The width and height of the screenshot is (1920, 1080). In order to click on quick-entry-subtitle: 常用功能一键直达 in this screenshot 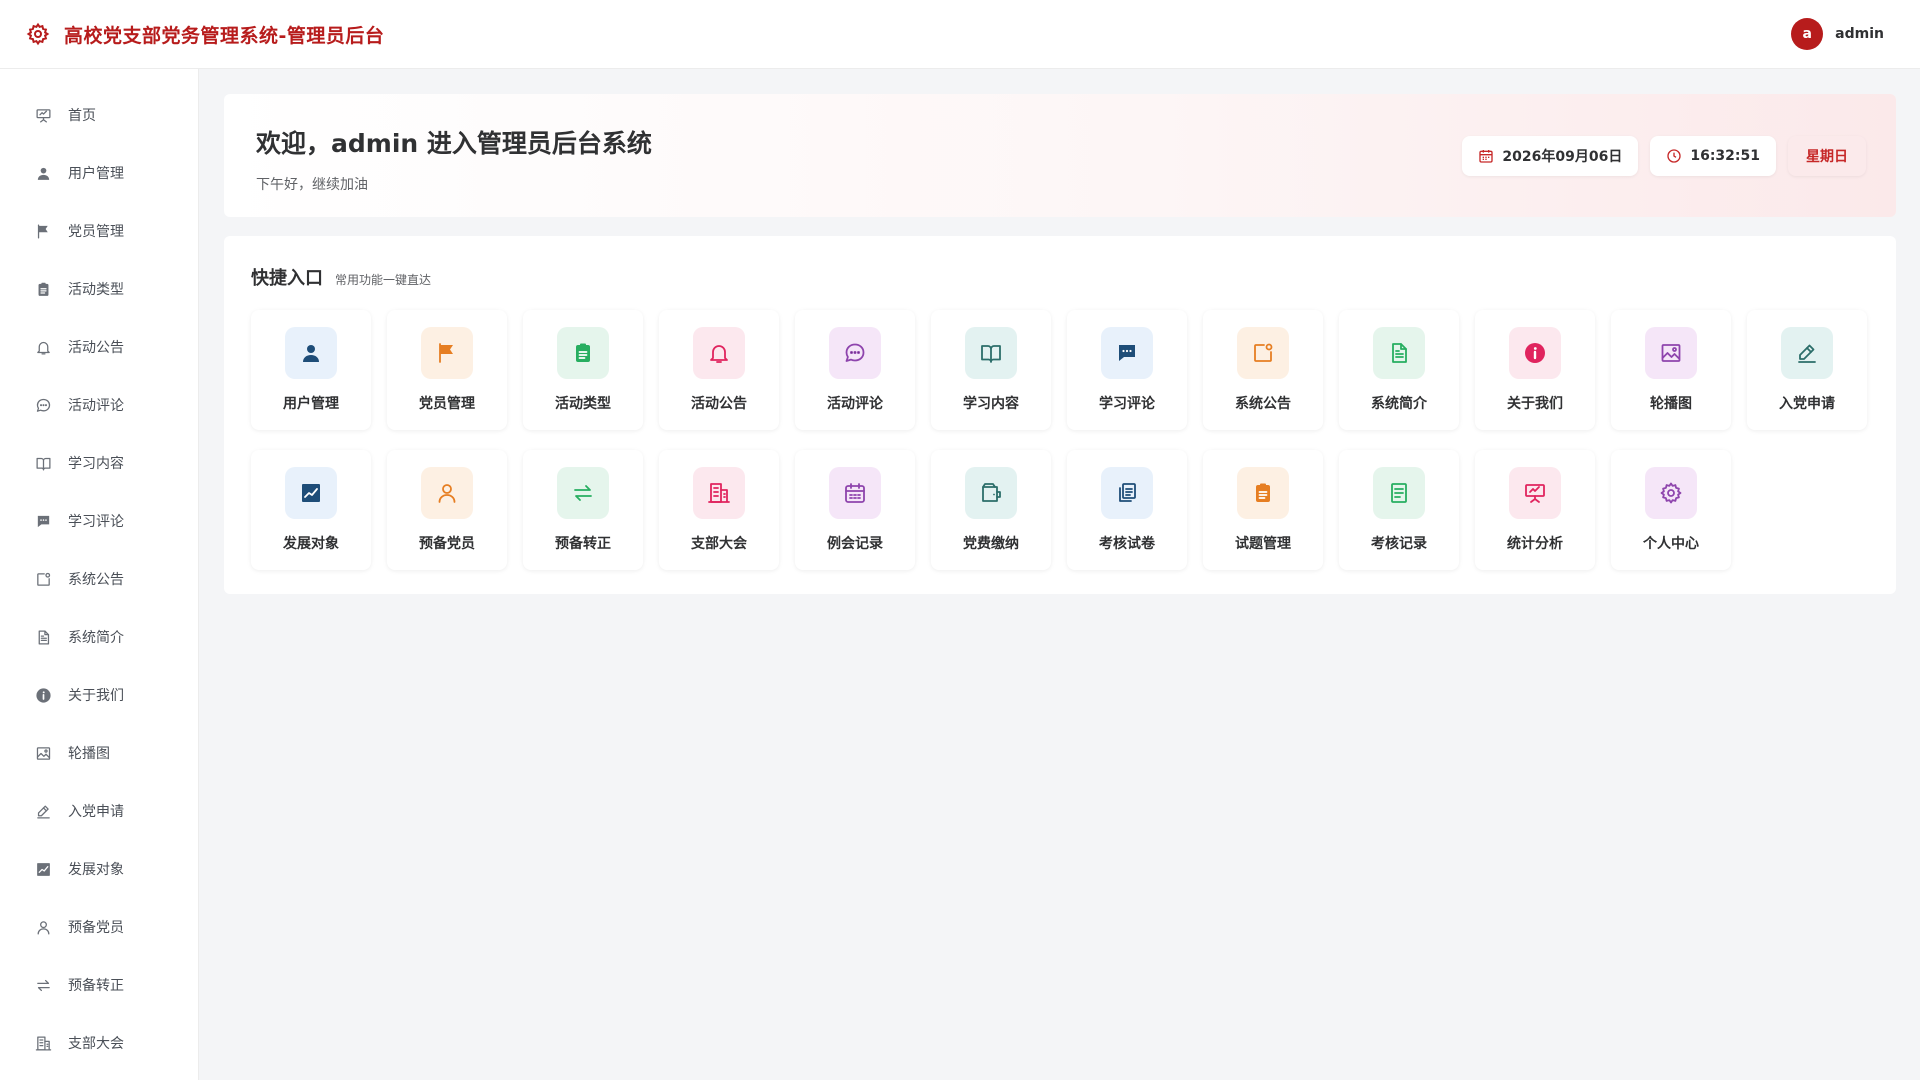, I will do `click(383, 280)`.